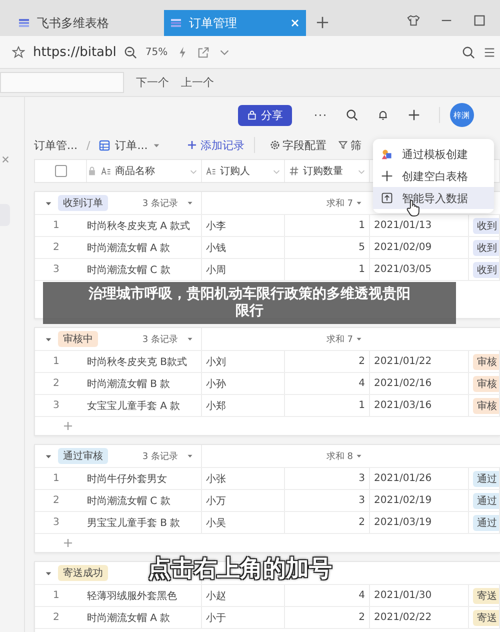 The height and width of the screenshot is (632, 500). Describe the element at coordinates (243, 522) in the screenshot. I see `table-cell: 小吴` at that location.